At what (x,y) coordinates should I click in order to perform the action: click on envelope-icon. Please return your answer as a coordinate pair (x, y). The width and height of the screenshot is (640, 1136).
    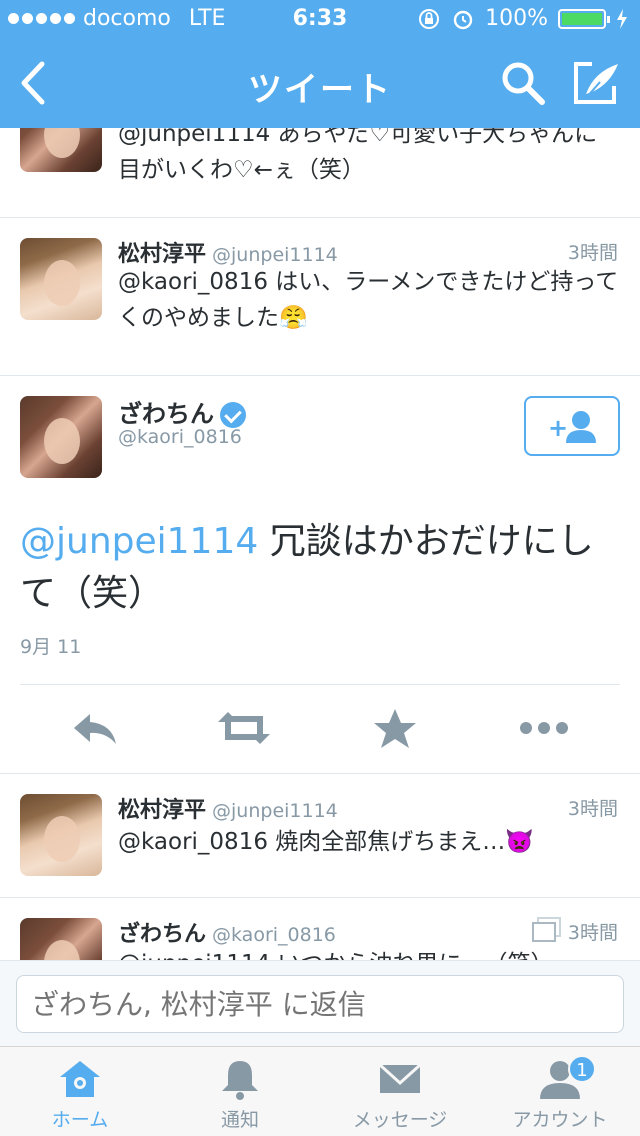
    Looking at the image, I should click on (400, 1078).